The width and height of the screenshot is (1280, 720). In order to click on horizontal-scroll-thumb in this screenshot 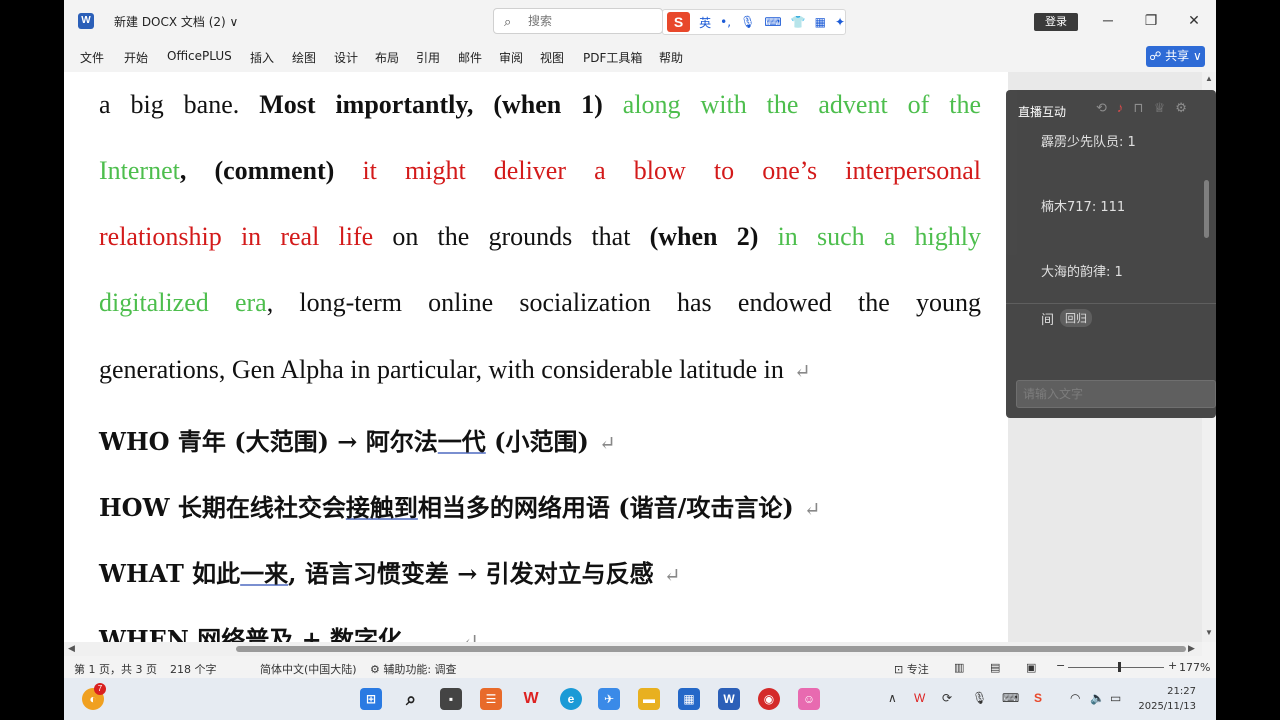, I will do `click(711, 649)`.